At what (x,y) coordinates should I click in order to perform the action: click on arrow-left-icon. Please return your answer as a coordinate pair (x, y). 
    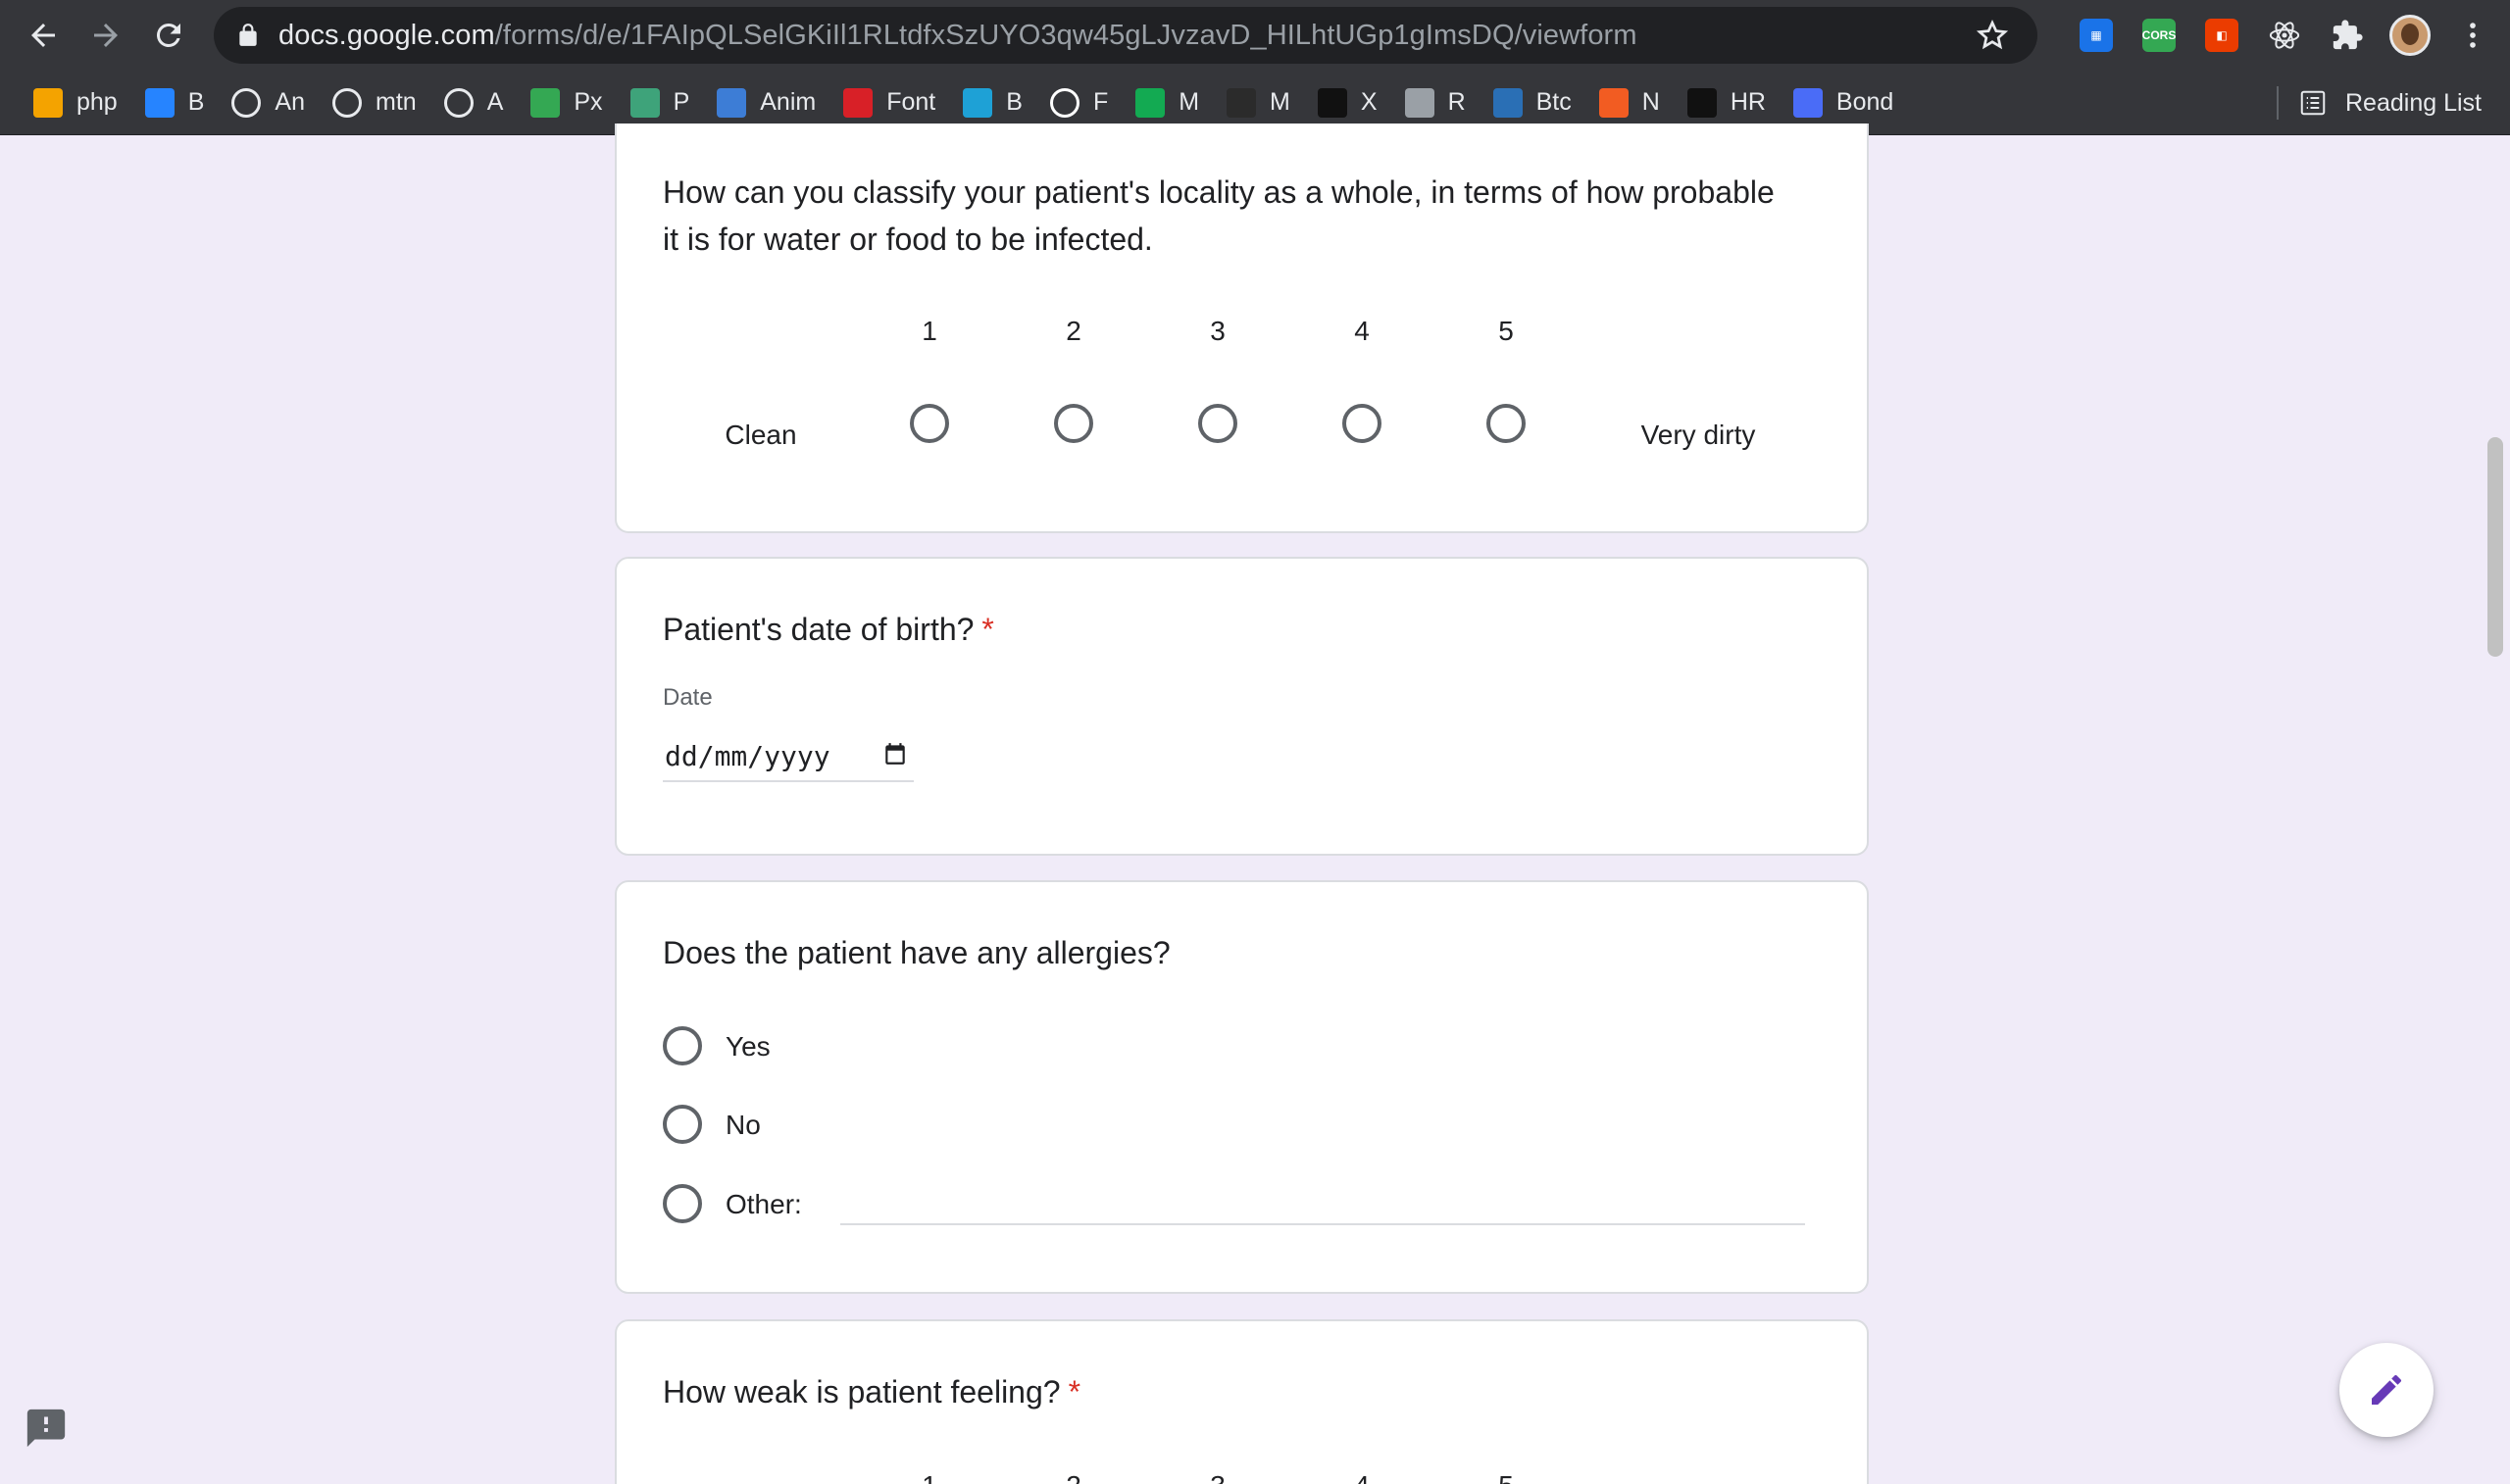
    Looking at the image, I should click on (43, 36).